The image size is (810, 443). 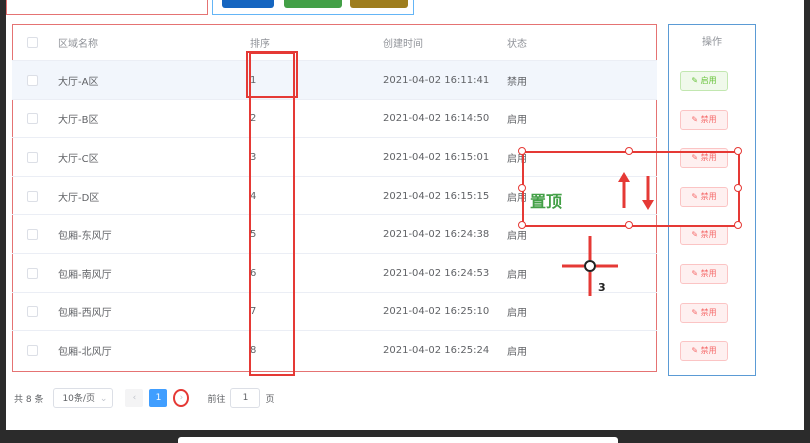 I want to click on row-name: 包厢-北风厅, so click(x=85, y=352).